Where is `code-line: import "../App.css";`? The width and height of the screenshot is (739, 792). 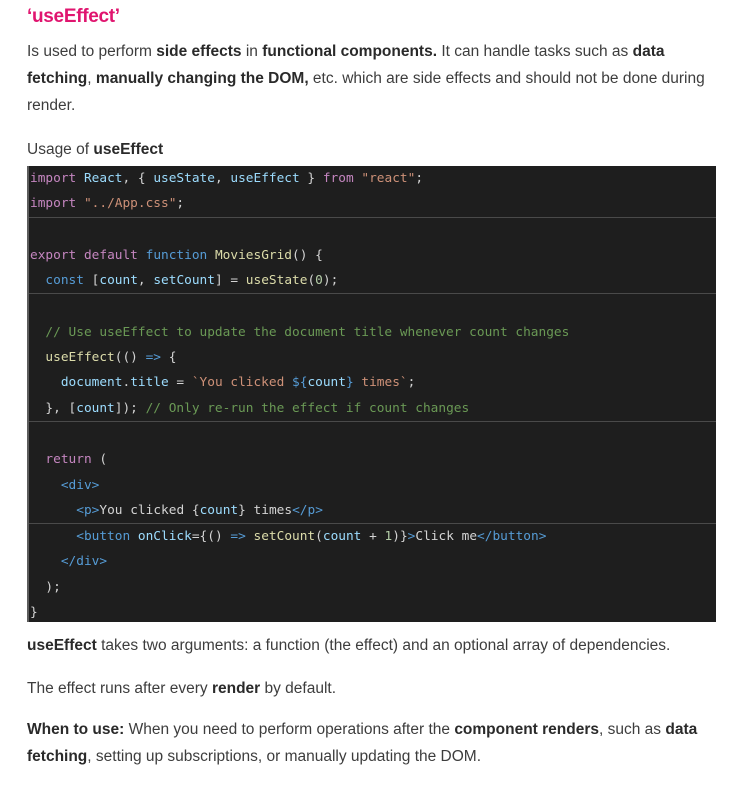 code-line: import "../App.css"; is located at coordinates (372, 204).